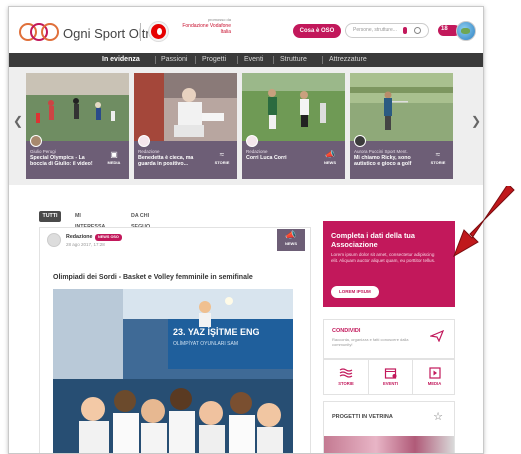 The width and height of the screenshot is (521, 454). Describe the element at coordinates (50, 216) in the screenshot. I see `tab-tutti: TUTTI` at that location.